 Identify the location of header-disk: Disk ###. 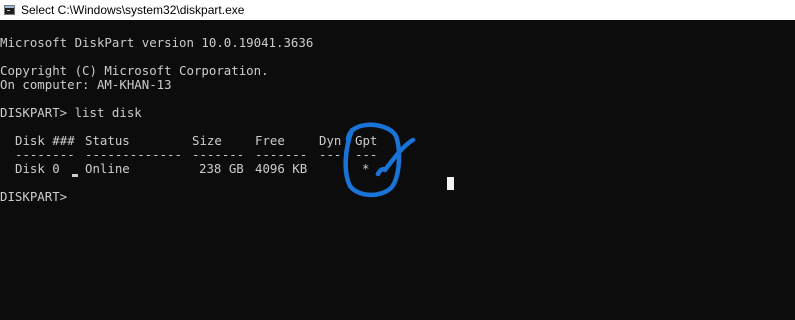
(45, 140).